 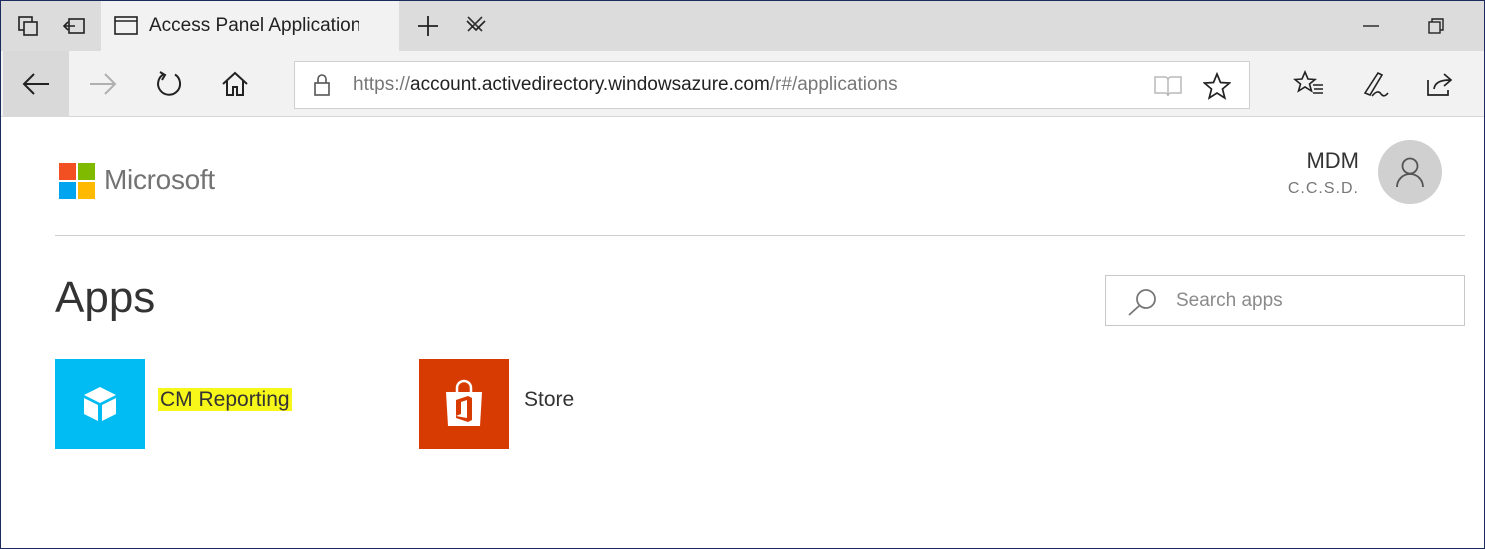 I want to click on logo-blue-square, so click(x=67, y=190).